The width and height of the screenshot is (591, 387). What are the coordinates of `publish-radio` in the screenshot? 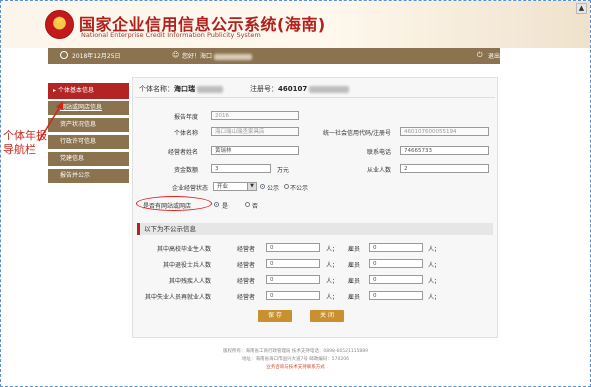 It's located at (262, 186).